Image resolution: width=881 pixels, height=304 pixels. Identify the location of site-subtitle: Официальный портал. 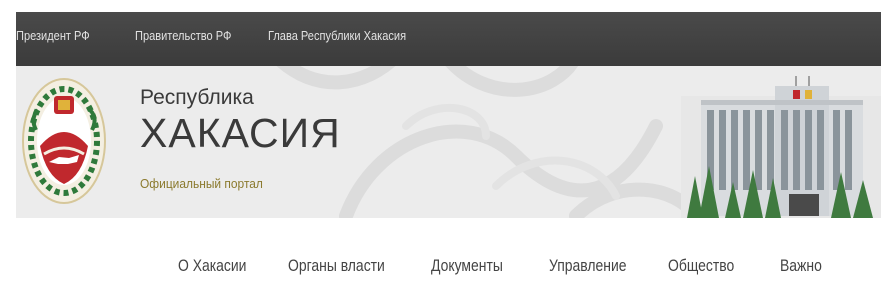
(201, 183).